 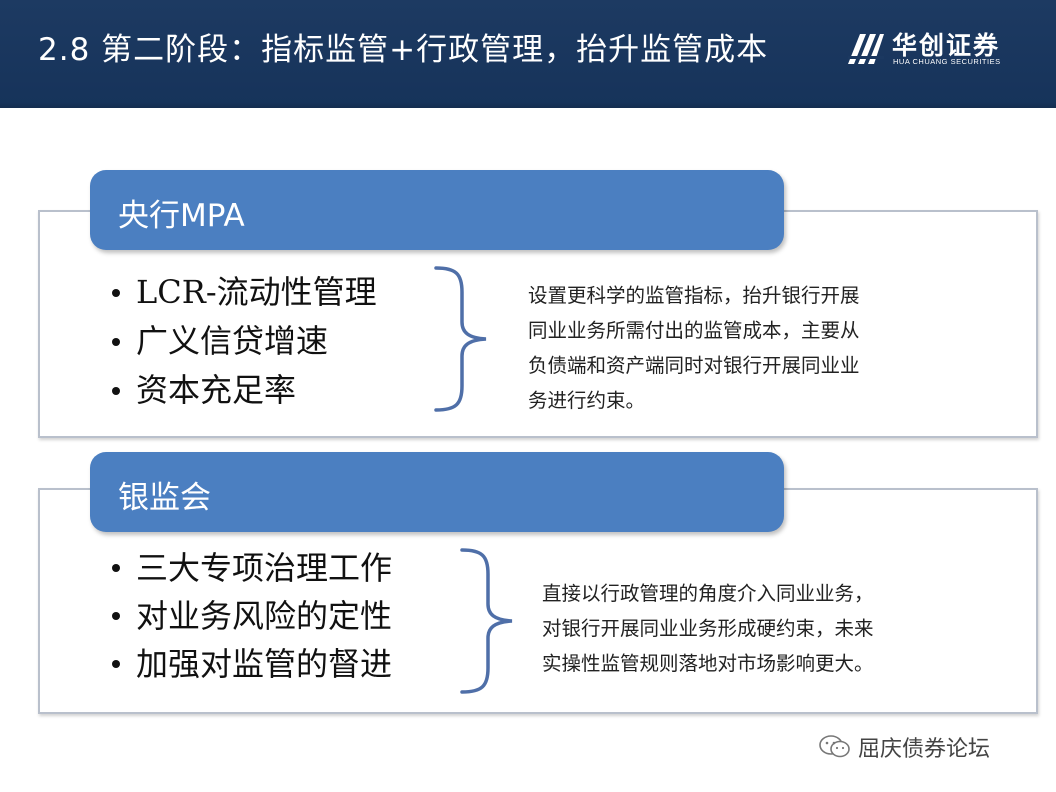 I want to click on header-shadow, so click(x=528, y=105).